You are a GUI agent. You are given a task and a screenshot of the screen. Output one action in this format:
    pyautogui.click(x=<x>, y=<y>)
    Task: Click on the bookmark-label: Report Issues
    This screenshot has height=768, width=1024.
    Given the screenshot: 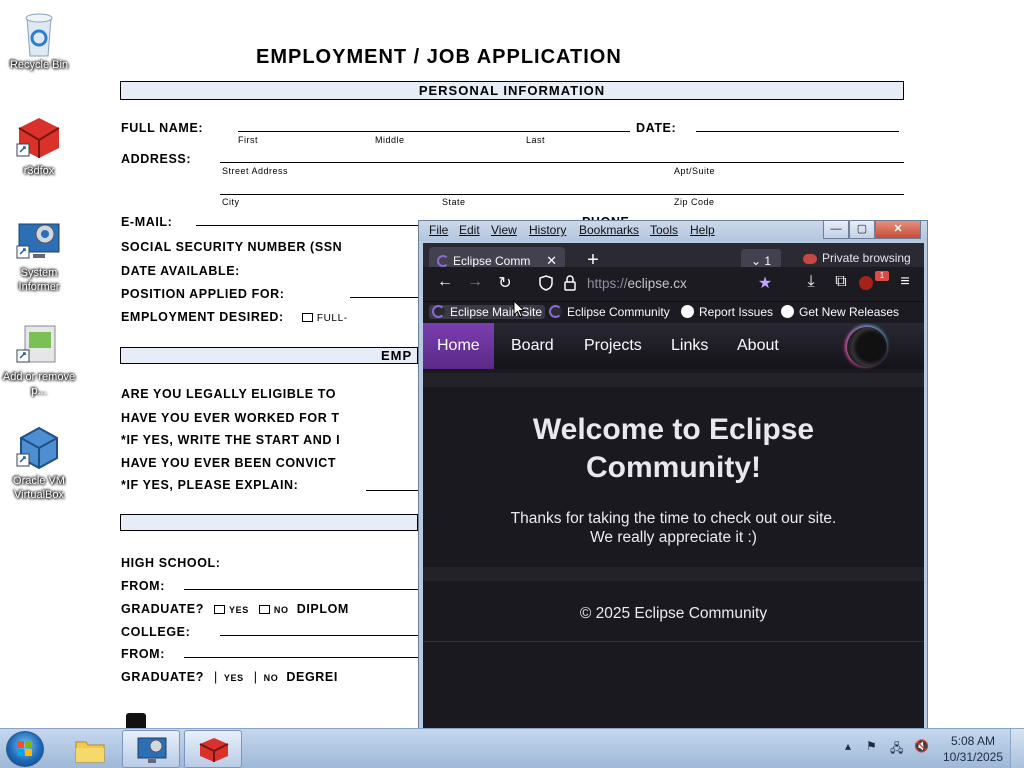 What is the action you would take?
    pyautogui.click(x=736, y=312)
    